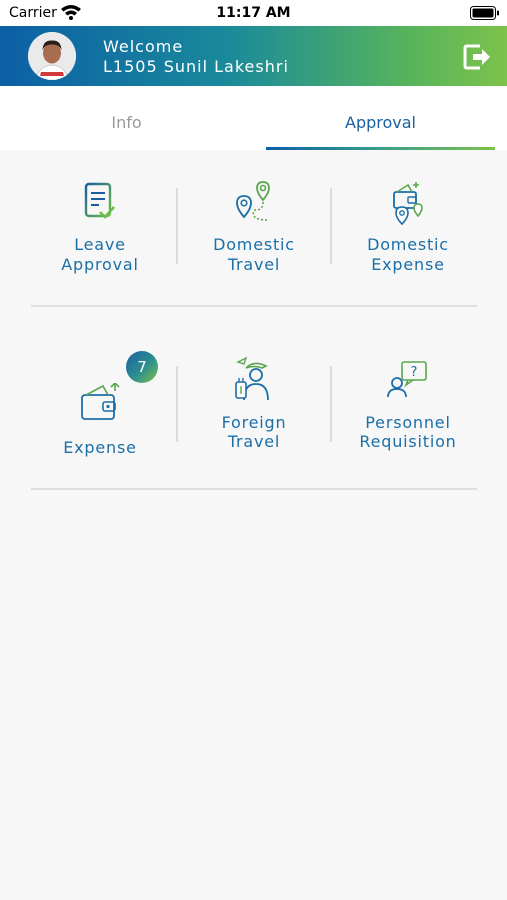 This screenshot has height=900, width=507. What do you see at coordinates (99, 200) in the screenshot?
I see `leave-approval-icon` at bounding box center [99, 200].